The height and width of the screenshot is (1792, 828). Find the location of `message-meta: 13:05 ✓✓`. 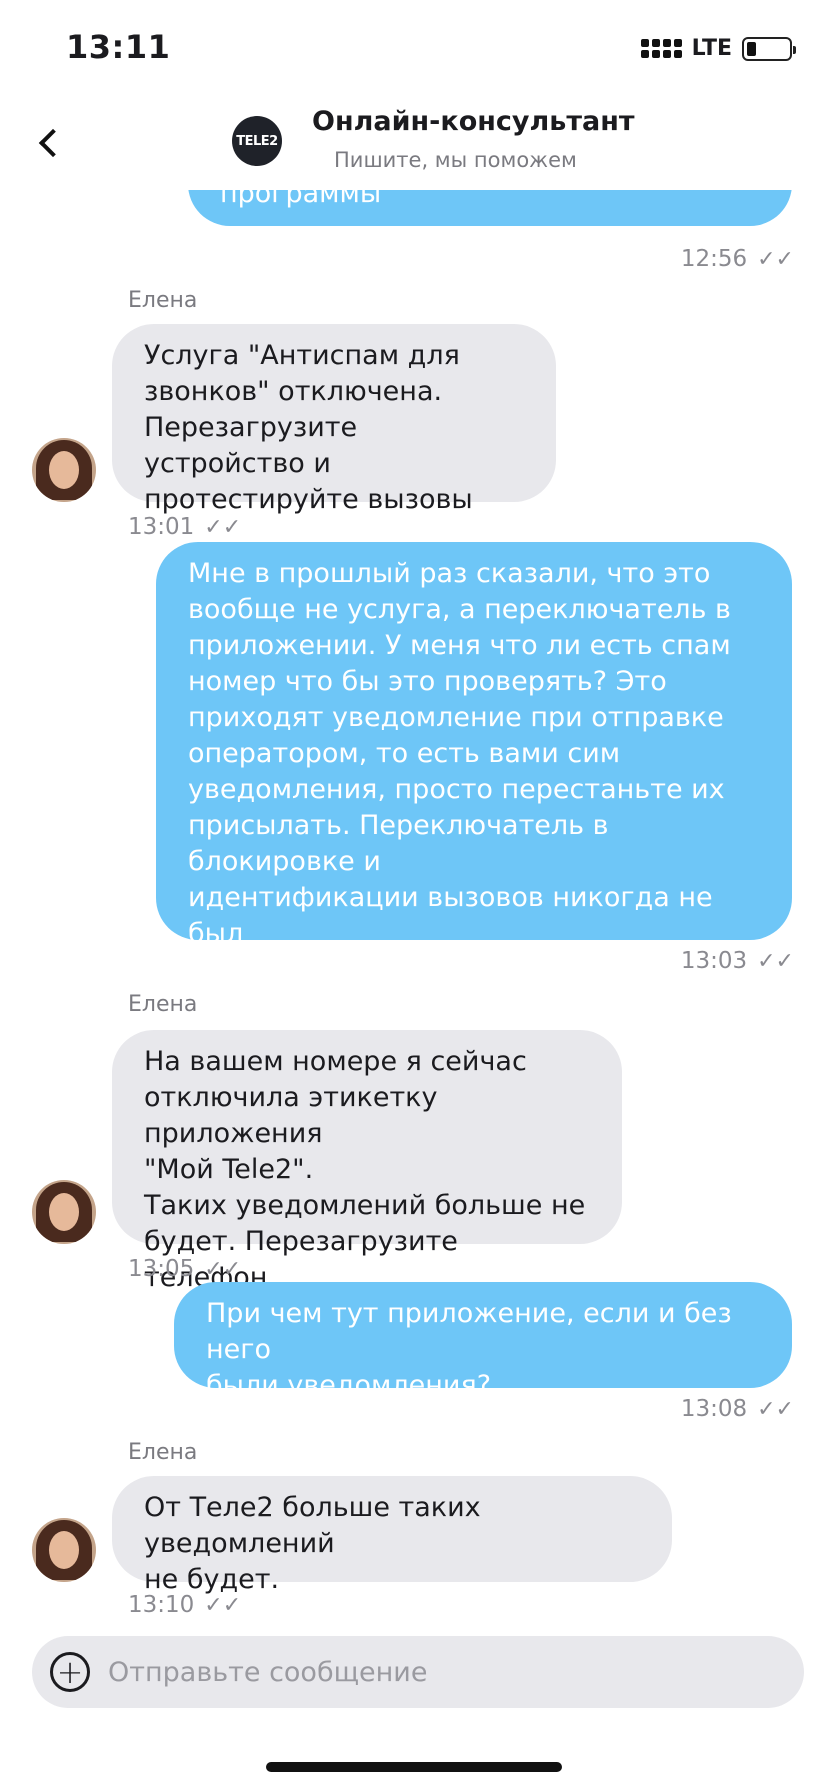

message-meta: 13:05 ✓✓ is located at coordinates (184, 1269).